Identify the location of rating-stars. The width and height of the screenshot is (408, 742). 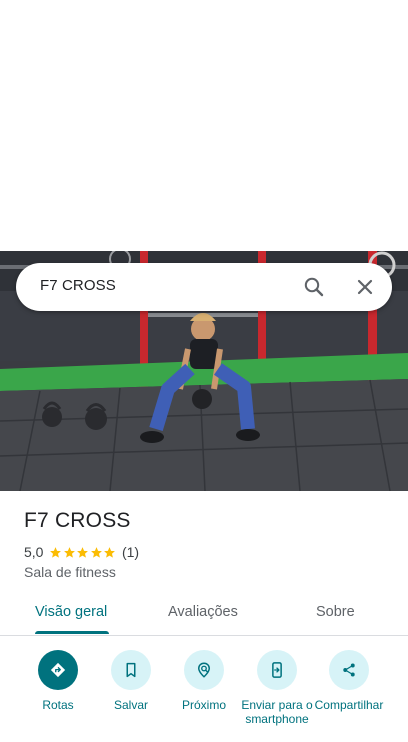
(83, 552).